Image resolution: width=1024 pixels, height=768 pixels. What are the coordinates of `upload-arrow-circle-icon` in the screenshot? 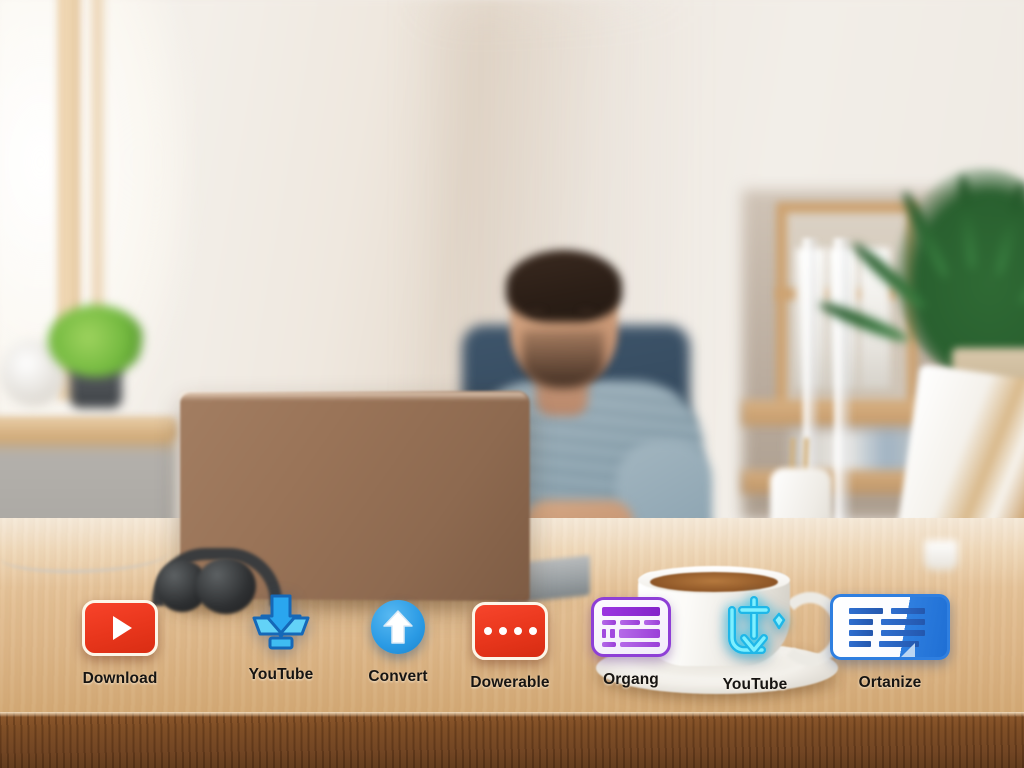 It's located at (398, 627).